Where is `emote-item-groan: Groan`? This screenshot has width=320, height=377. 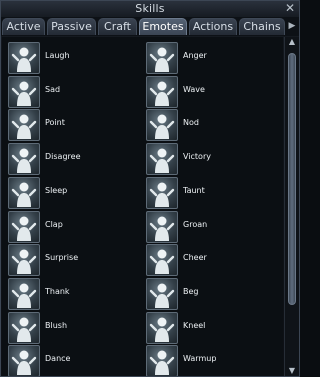
emote-item-groan: Groan is located at coordinates (212, 227).